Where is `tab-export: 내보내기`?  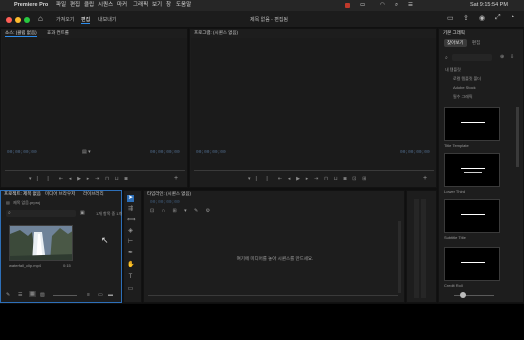 tab-export: 내보내기 is located at coordinates (107, 19).